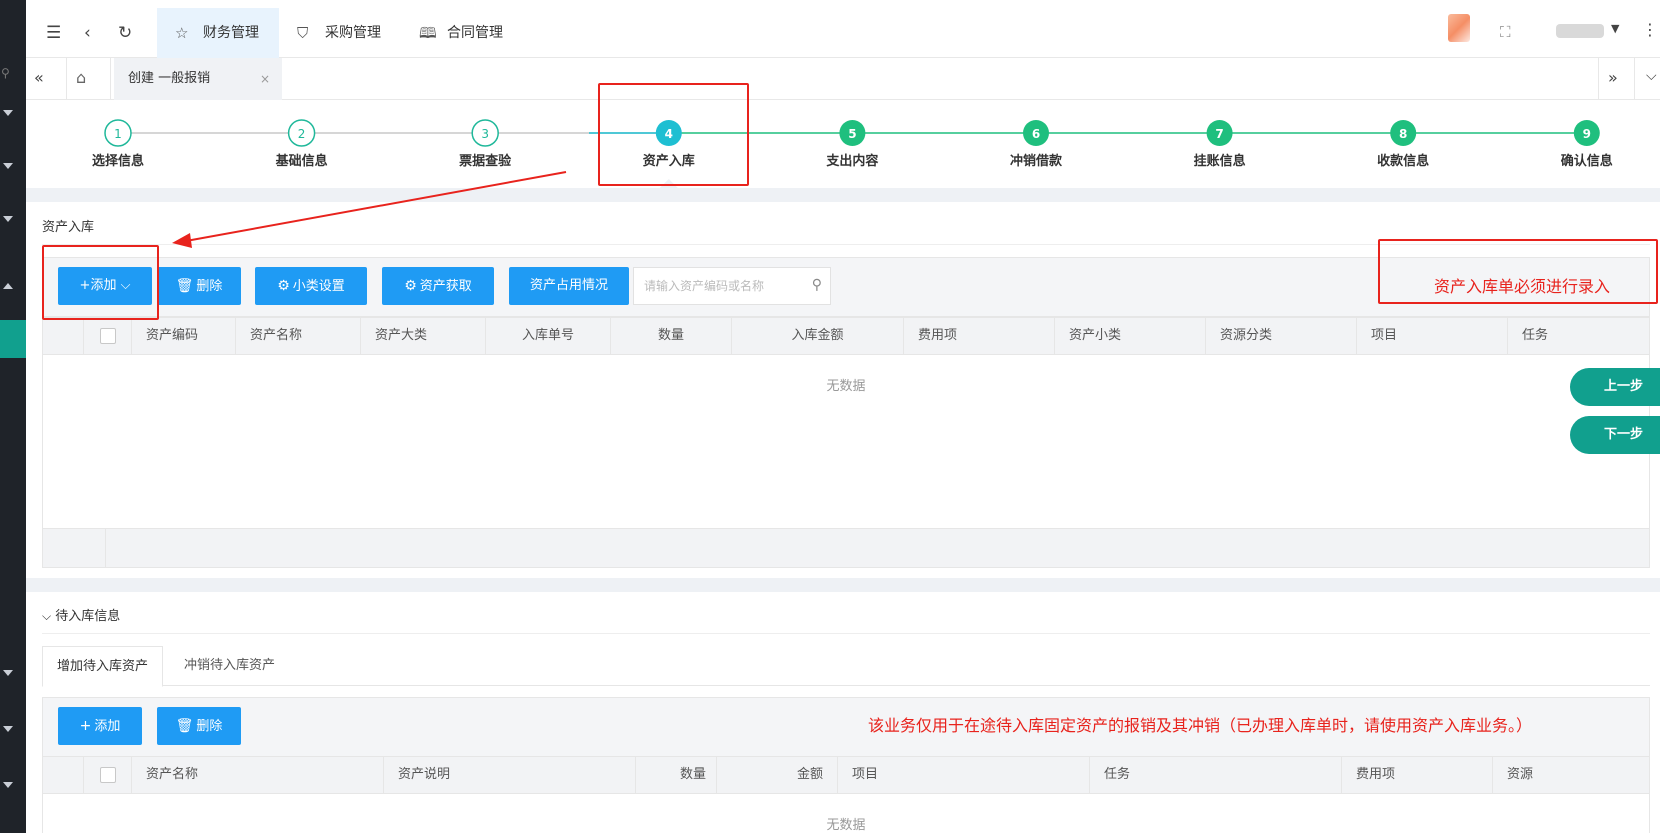  Describe the element at coordinates (369, 209) in the screenshot. I see `annotation-arrow` at that location.